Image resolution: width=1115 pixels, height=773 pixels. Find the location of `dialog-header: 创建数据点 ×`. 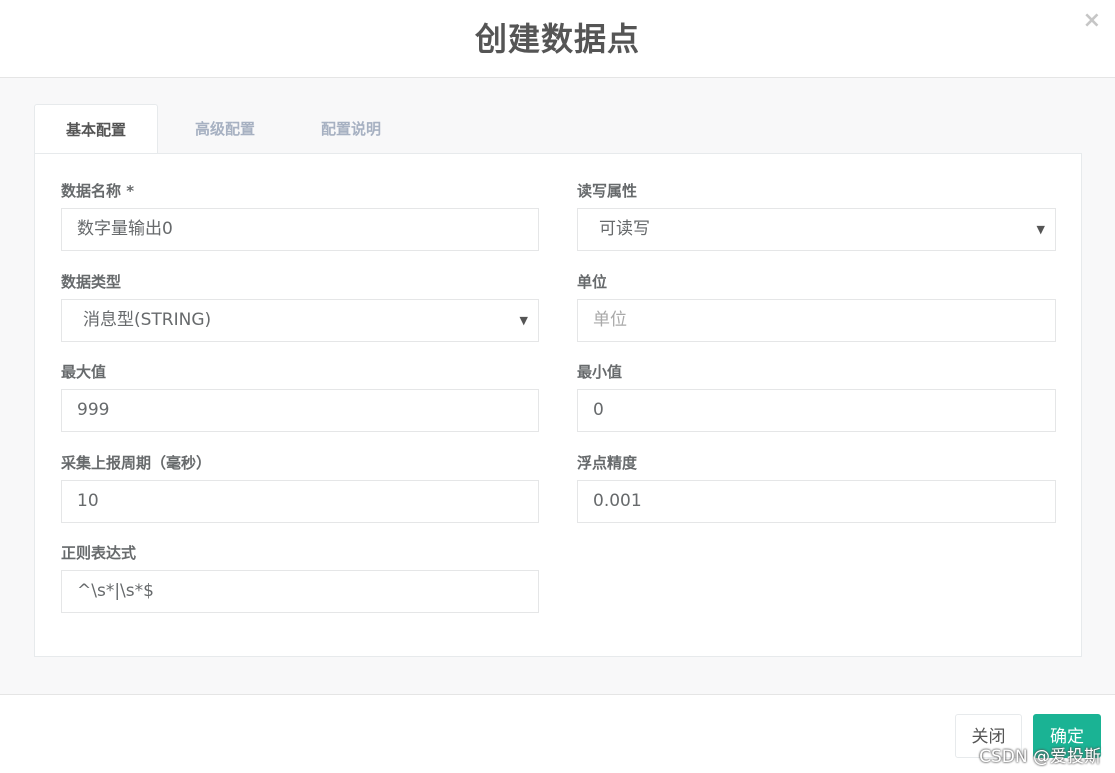

dialog-header: 创建数据点 × is located at coordinates (557, 39).